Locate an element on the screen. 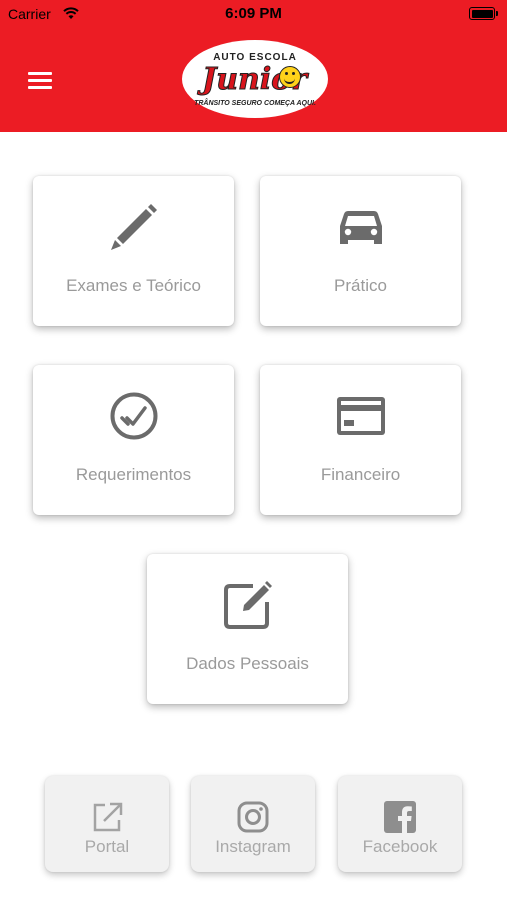 This screenshot has width=507, height=900. check-circle-icon is located at coordinates (133, 416).